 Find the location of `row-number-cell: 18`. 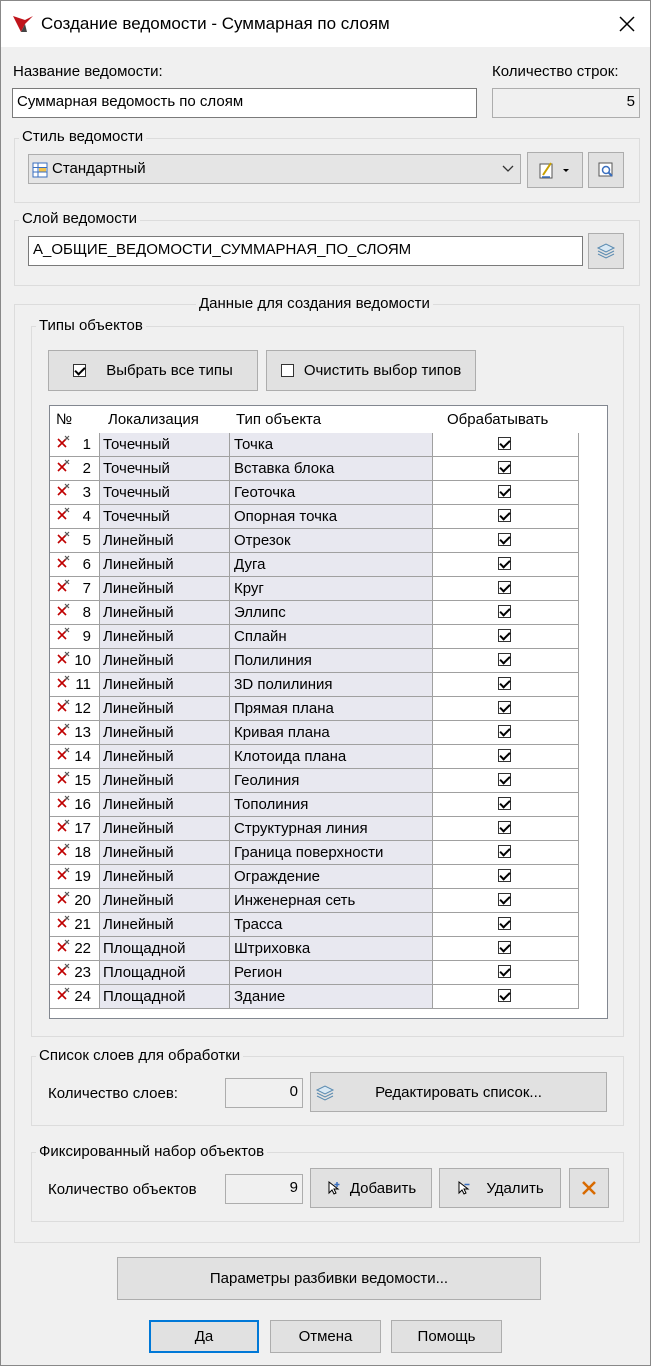

row-number-cell: 18 is located at coordinates (75, 853).